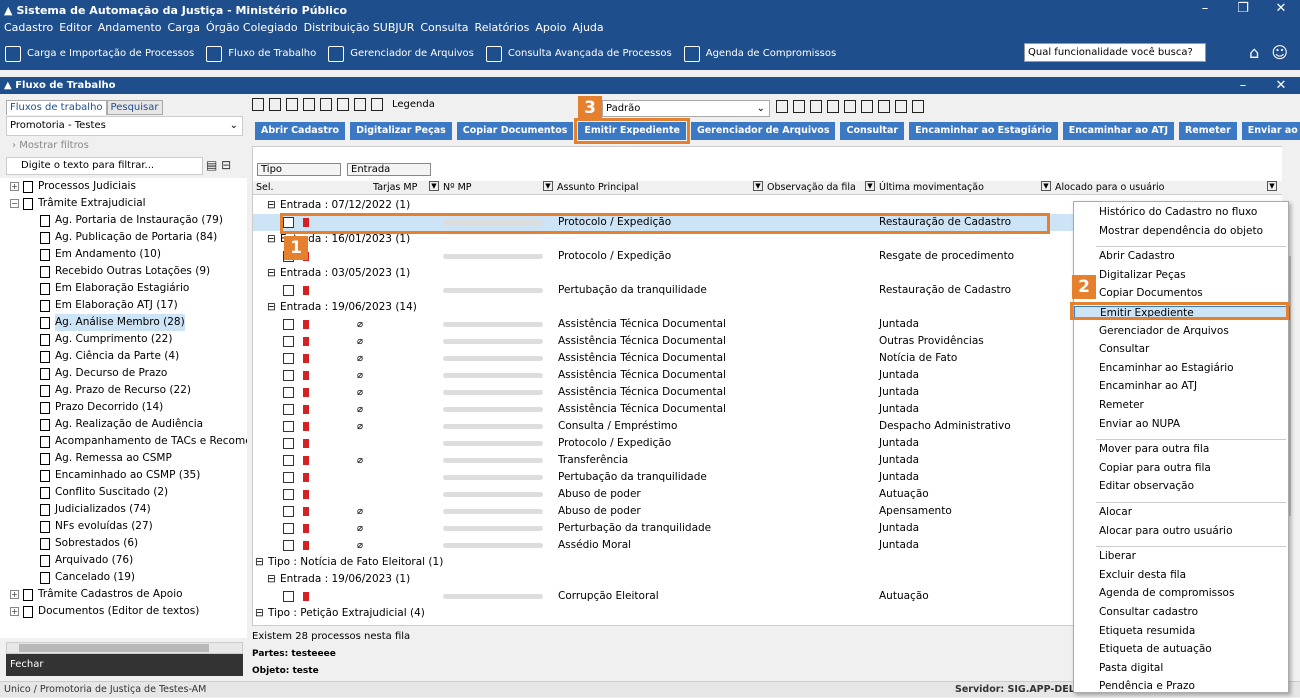  What do you see at coordinates (73, 186) in the screenshot?
I see `tree-node: + Processos Judiciais` at bounding box center [73, 186].